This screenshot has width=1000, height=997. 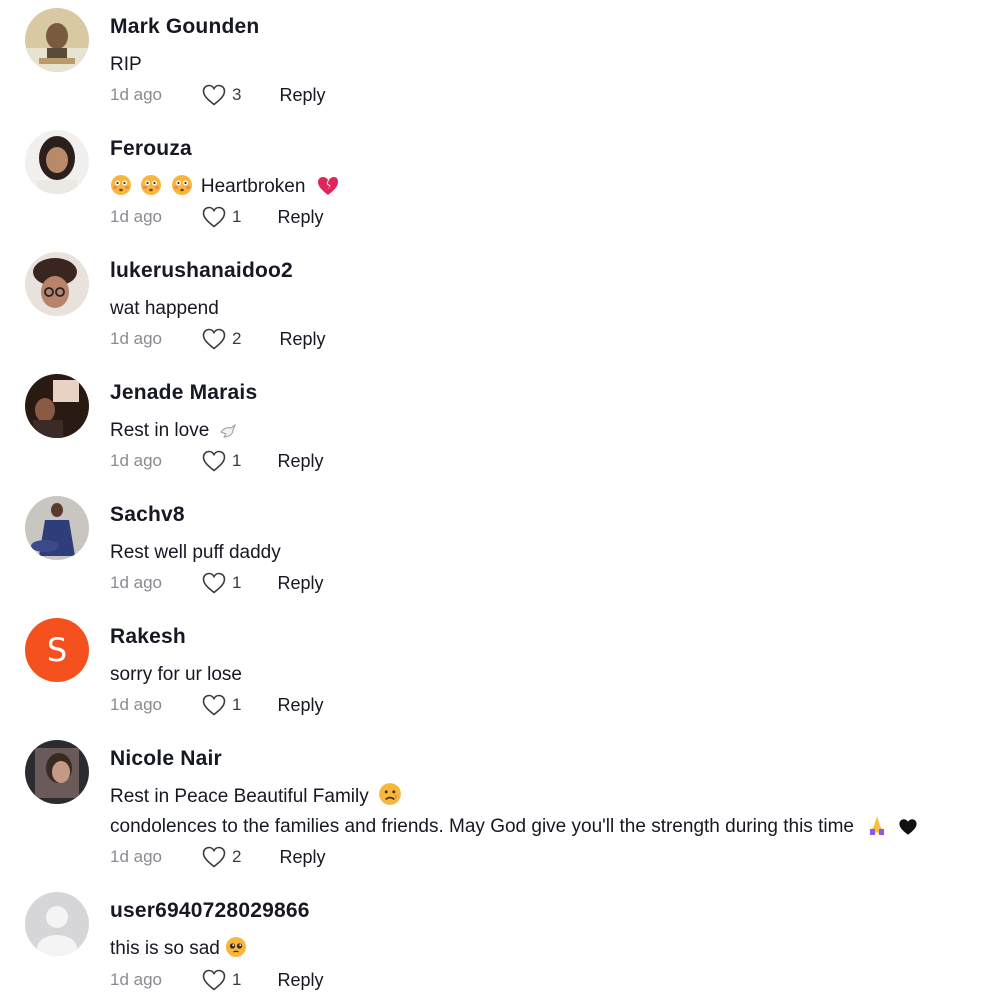 I want to click on avatar-letter: S, so click(x=57, y=650).